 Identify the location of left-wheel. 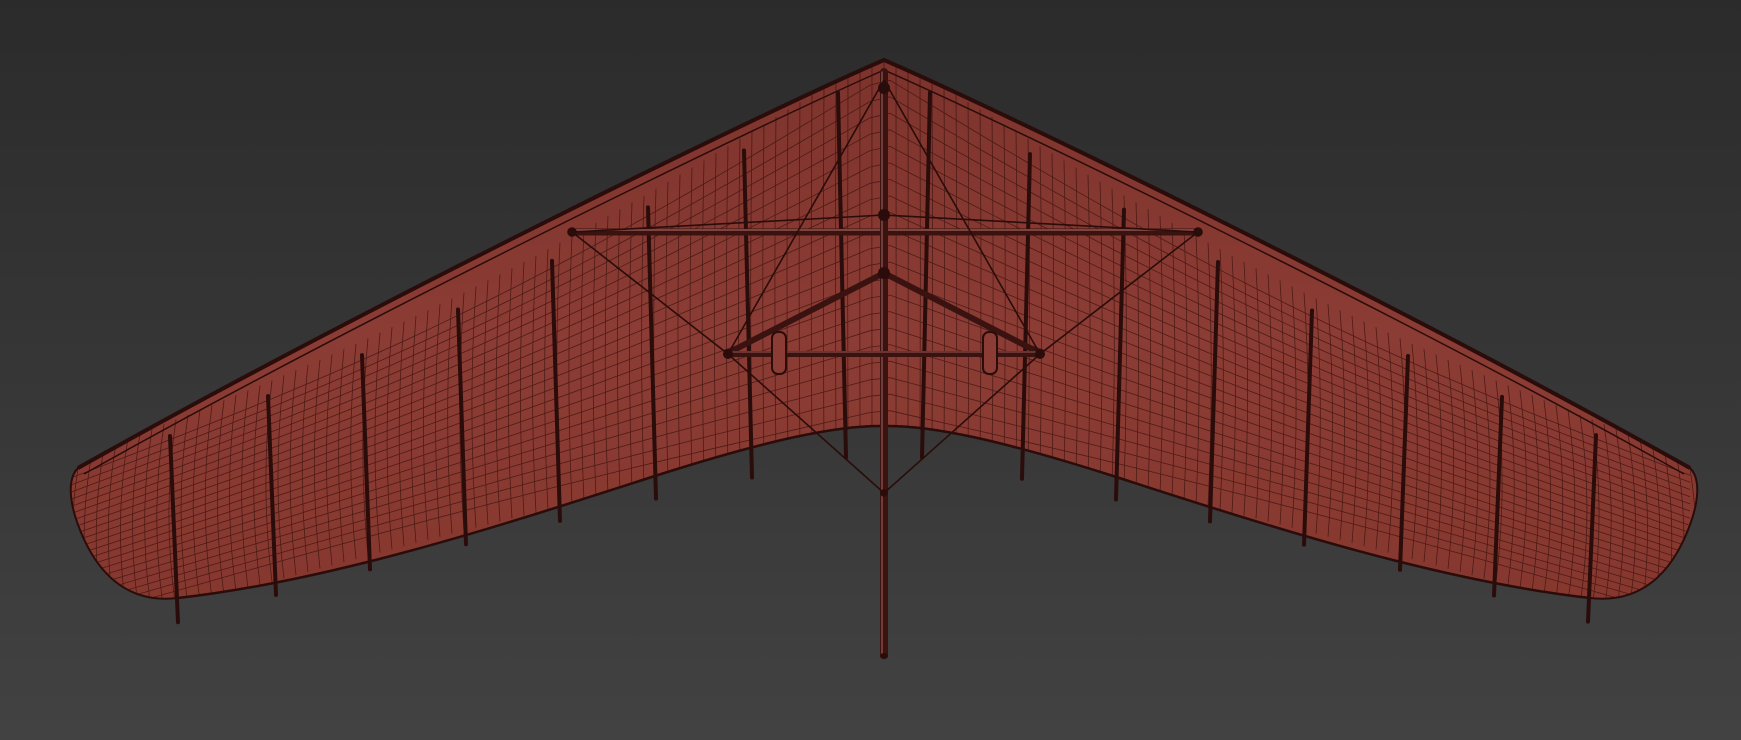
(779, 353).